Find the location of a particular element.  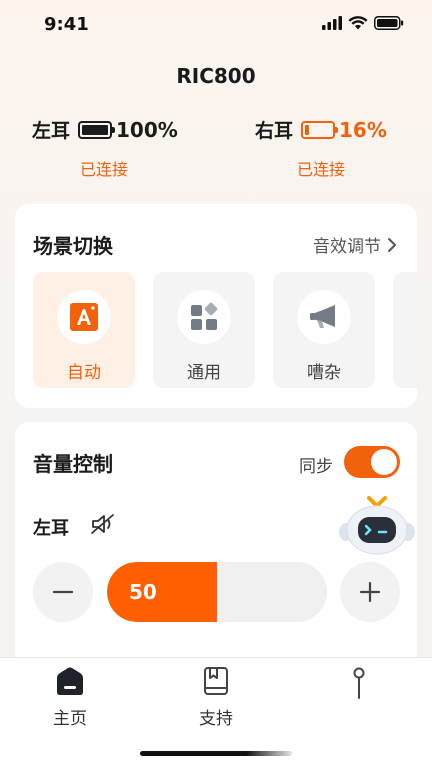

scene-item-partial is located at coordinates (405, 330).